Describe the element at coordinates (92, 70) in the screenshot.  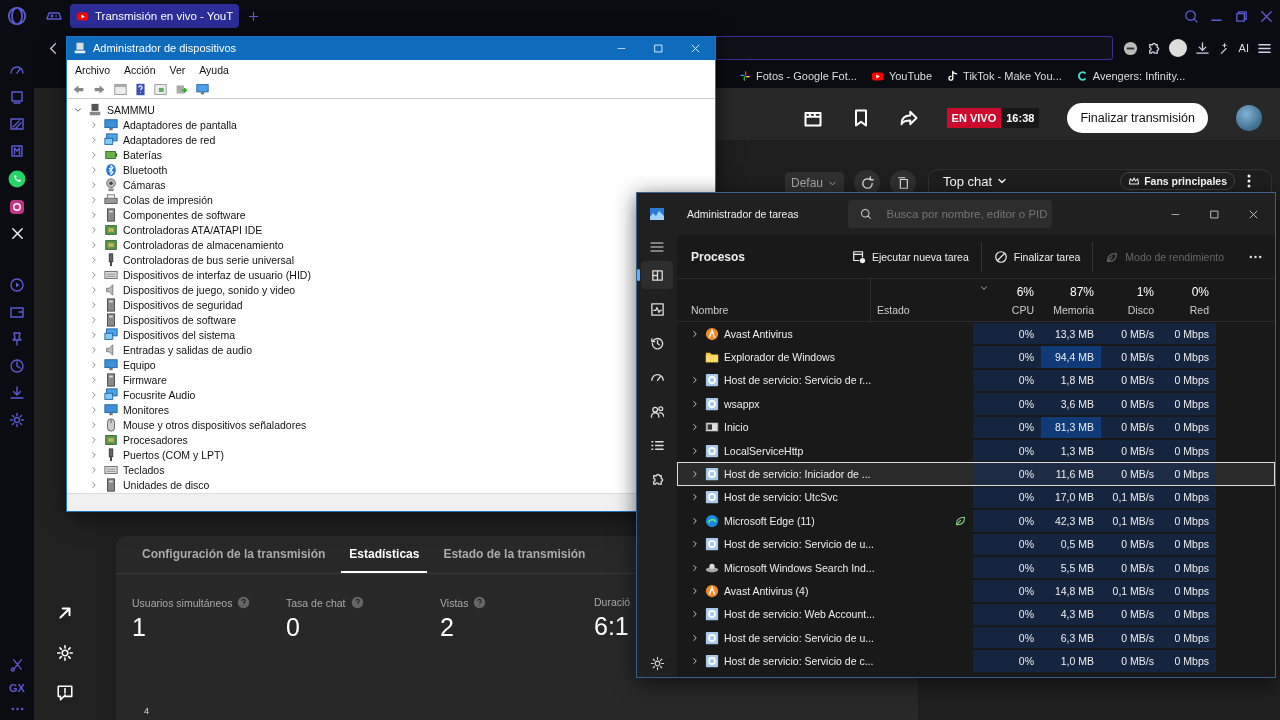
I see `menu-item: Archivo` at that location.